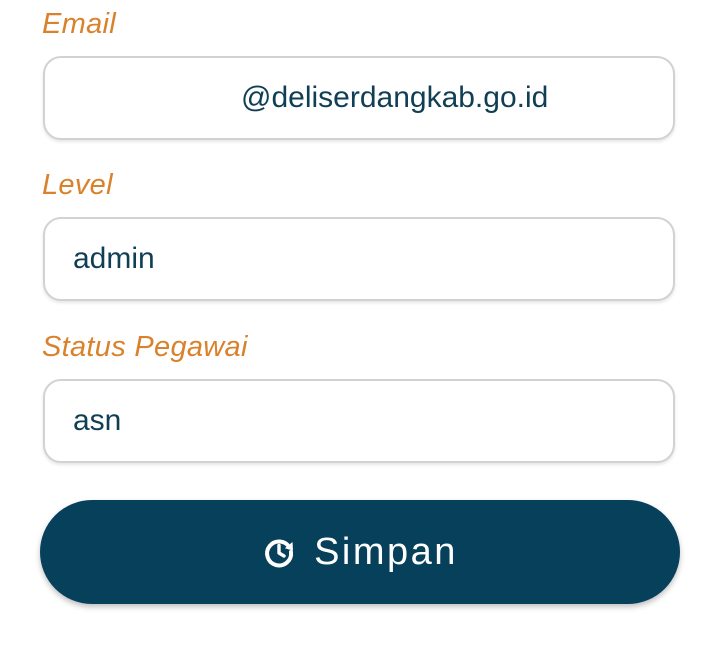 The image size is (720, 657). Describe the element at coordinates (77, 185) in the screenshot. I see `level-label: Level` at that location.